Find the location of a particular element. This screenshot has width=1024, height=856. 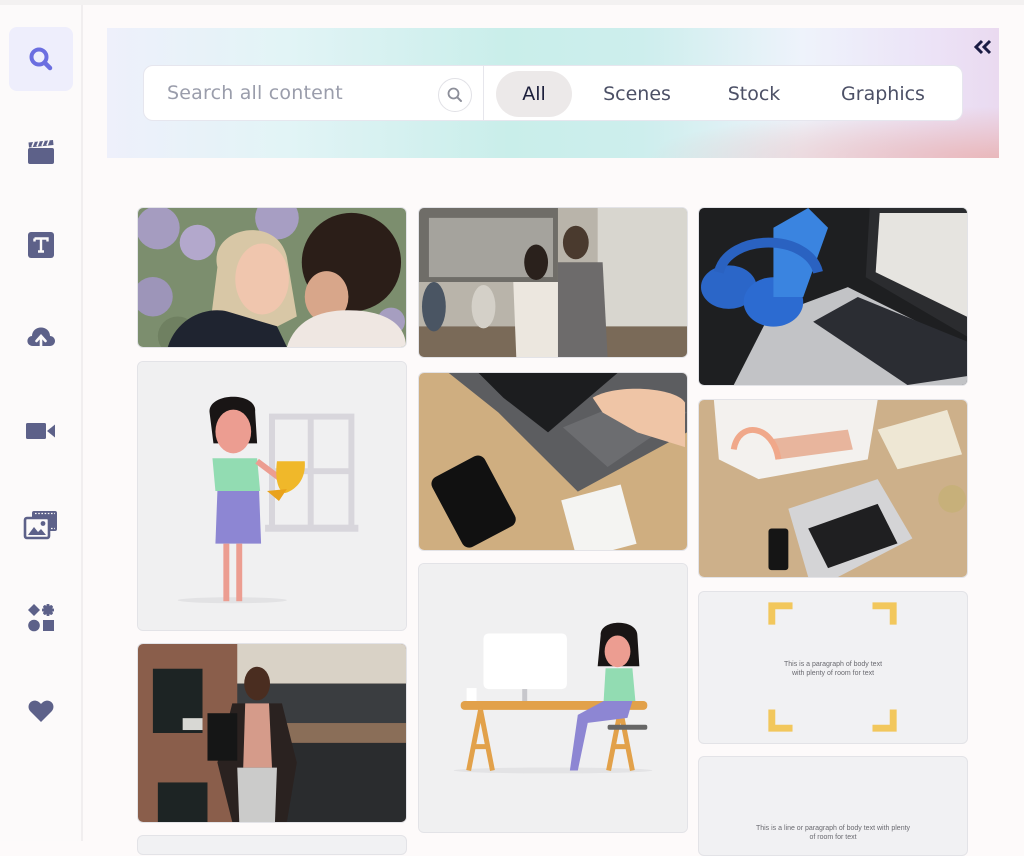

template-text-line: This is a paragraph of body text is located at coordinates (833, 664).